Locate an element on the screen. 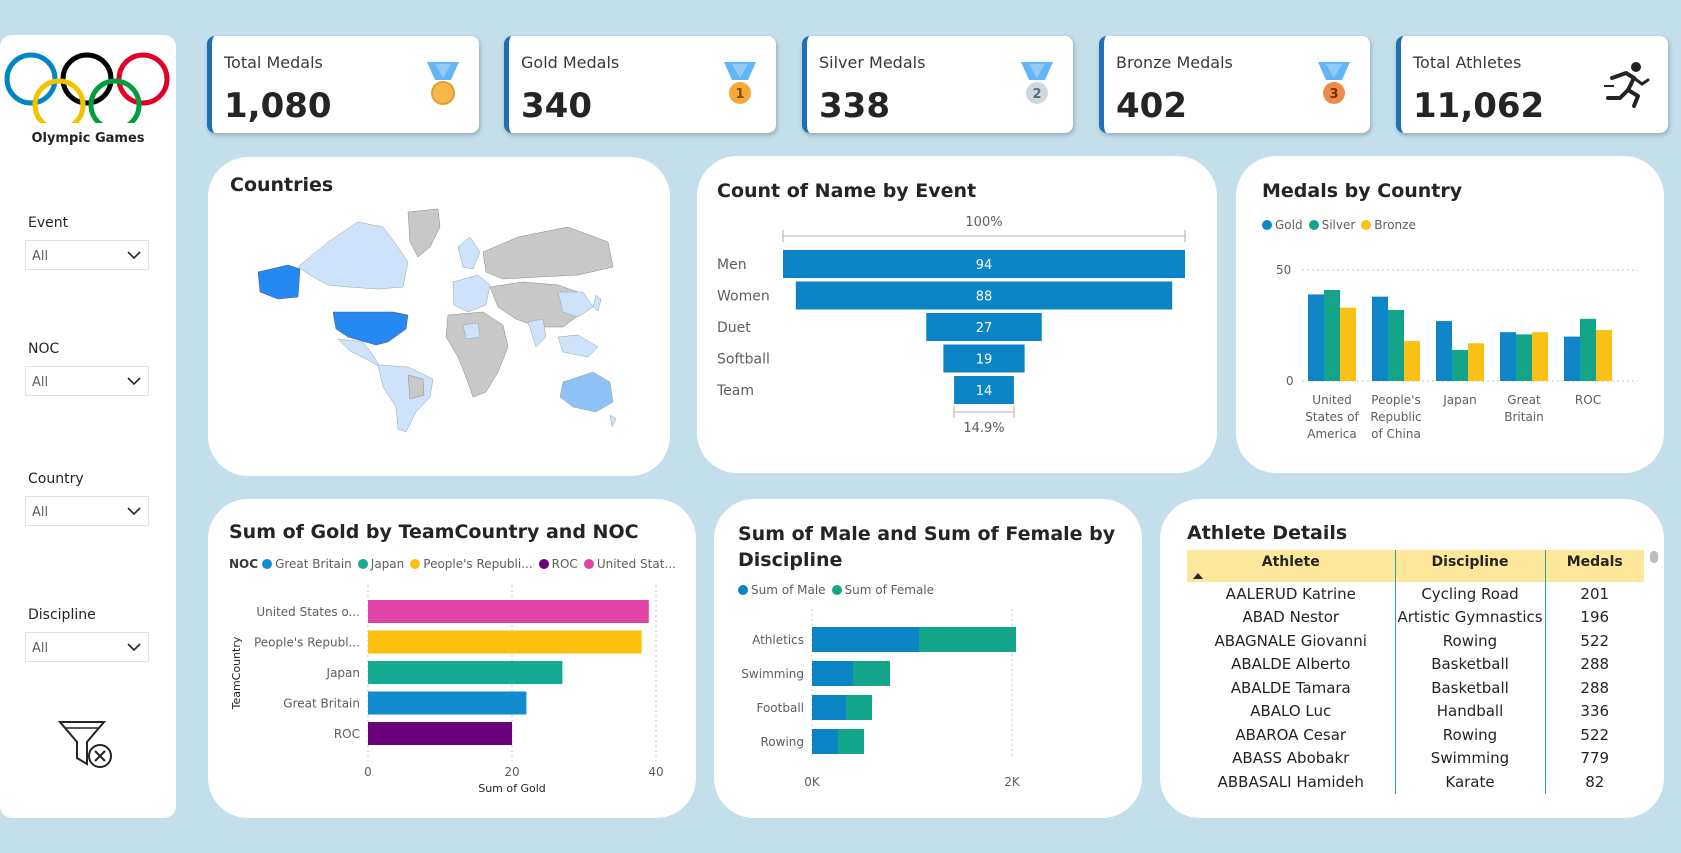 This screenshot has width=1681, height=853. medal-gold-icon is located at coordinates (443, 83).